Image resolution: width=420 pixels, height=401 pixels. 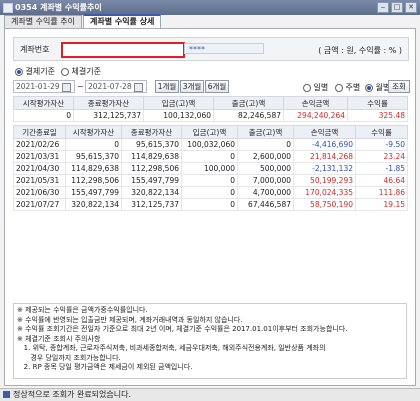 I want to click on note-line: 2. RP 종목 당일 평가금액은 제세금이 제외된 금액입니다., so click(x=105, y=367).